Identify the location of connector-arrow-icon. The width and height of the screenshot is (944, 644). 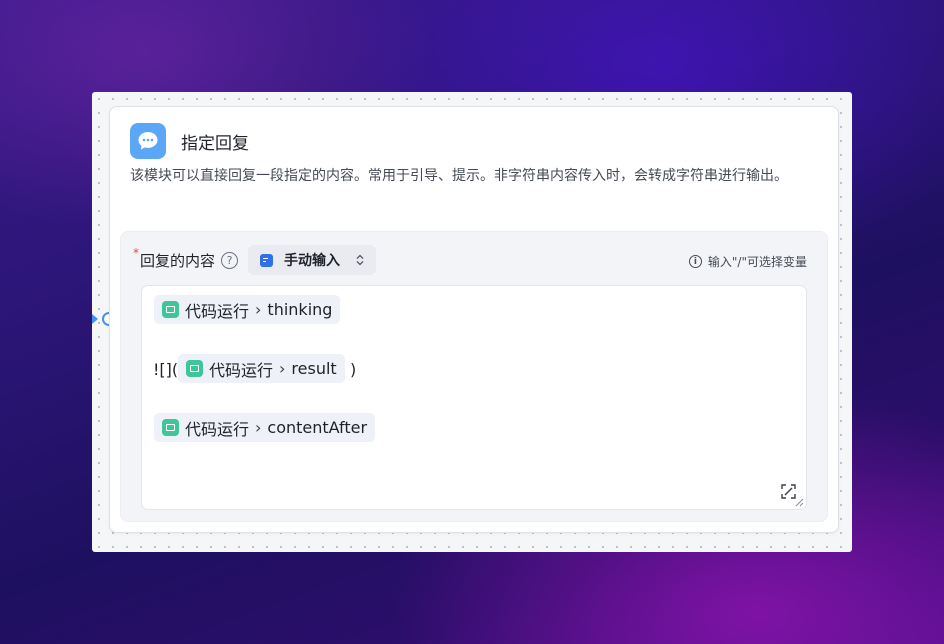
(95, 319).